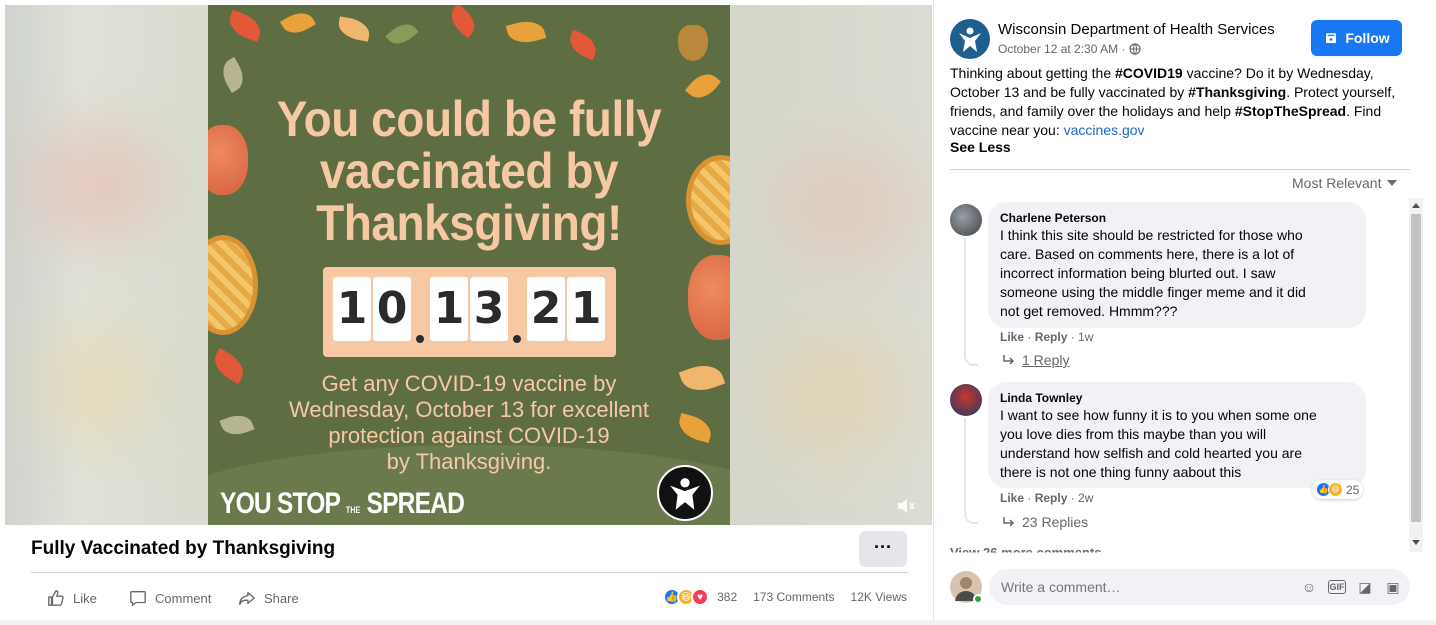  Describe the element at coordinates (693, 43) in the screenshot. I see `acorn-decoration` at that location.